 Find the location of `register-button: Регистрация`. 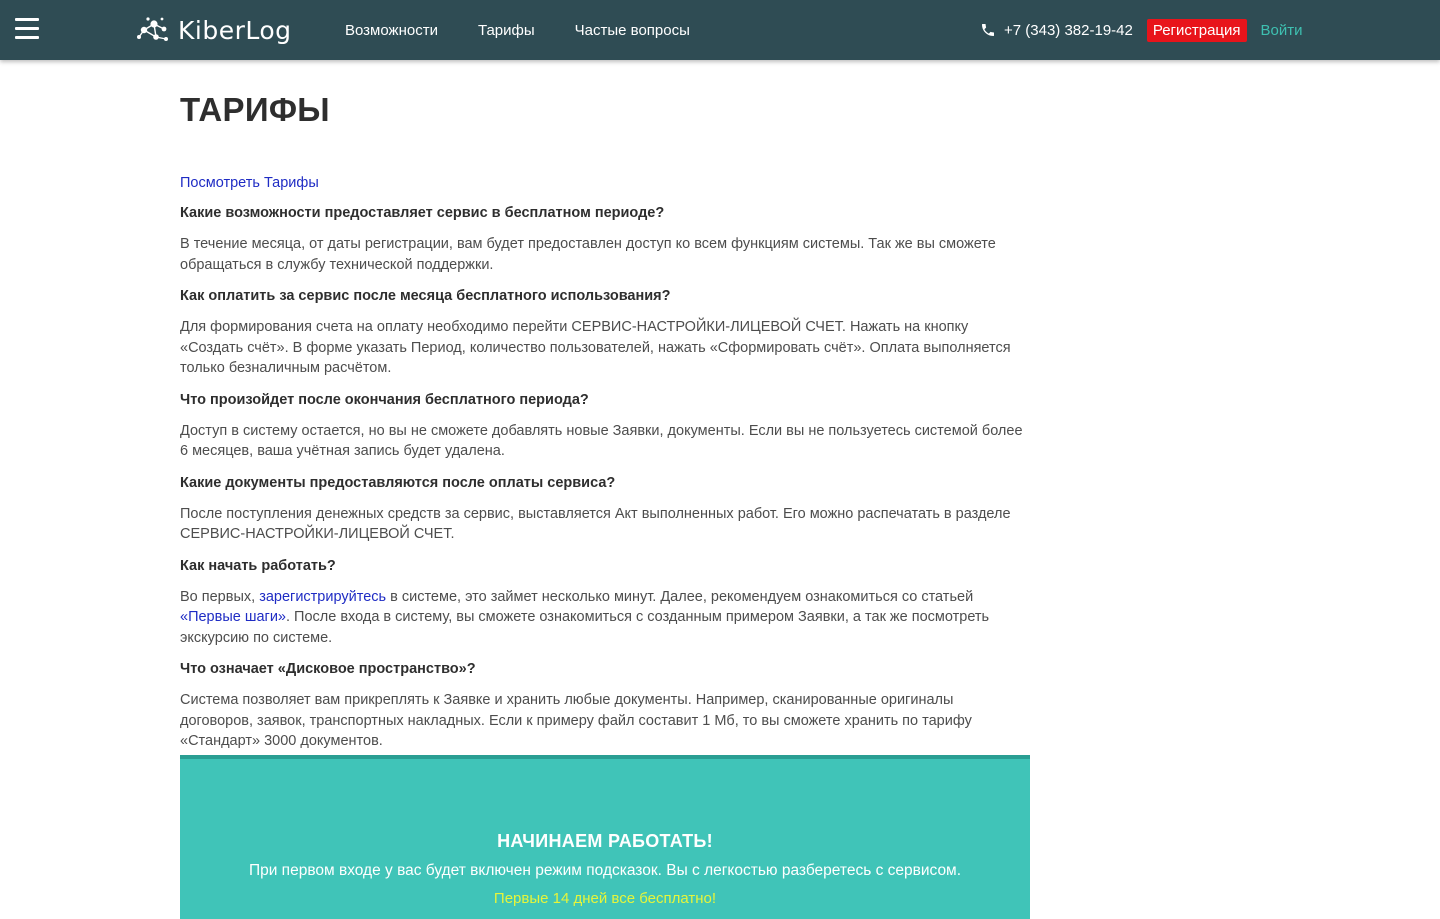

register-button: Регистрация is located at coordinates (1196, 30).